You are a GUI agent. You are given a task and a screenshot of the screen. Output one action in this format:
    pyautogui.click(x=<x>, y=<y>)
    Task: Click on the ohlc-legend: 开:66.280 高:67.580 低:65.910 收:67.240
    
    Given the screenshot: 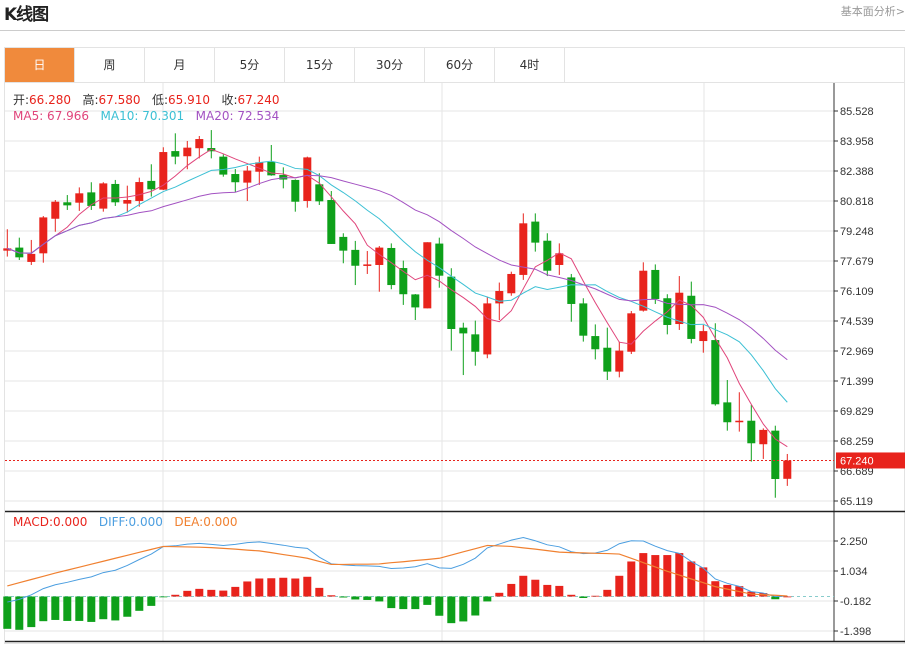 What is the action you would take?
    pyautogui.click(x=146, y=99)
    